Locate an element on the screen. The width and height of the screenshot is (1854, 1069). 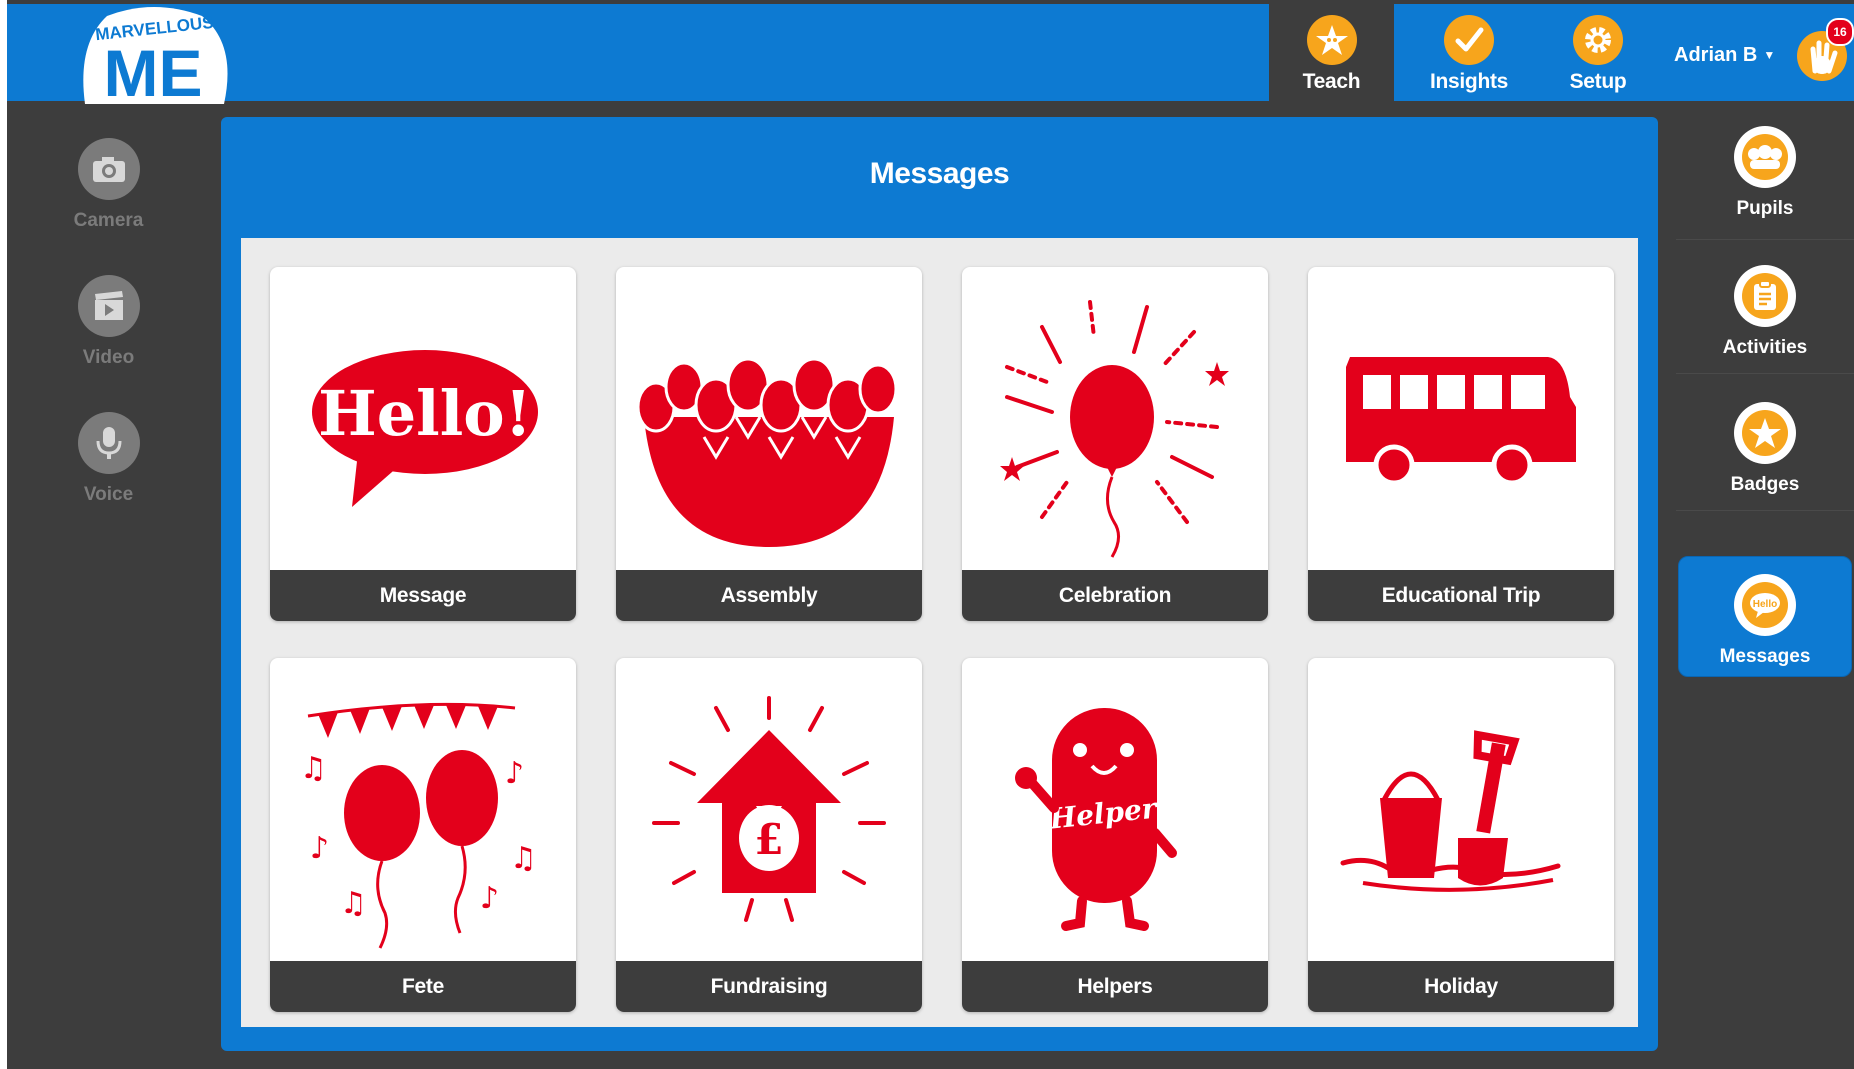
card-message: Hello! Message is located at coordinates (423, 444).